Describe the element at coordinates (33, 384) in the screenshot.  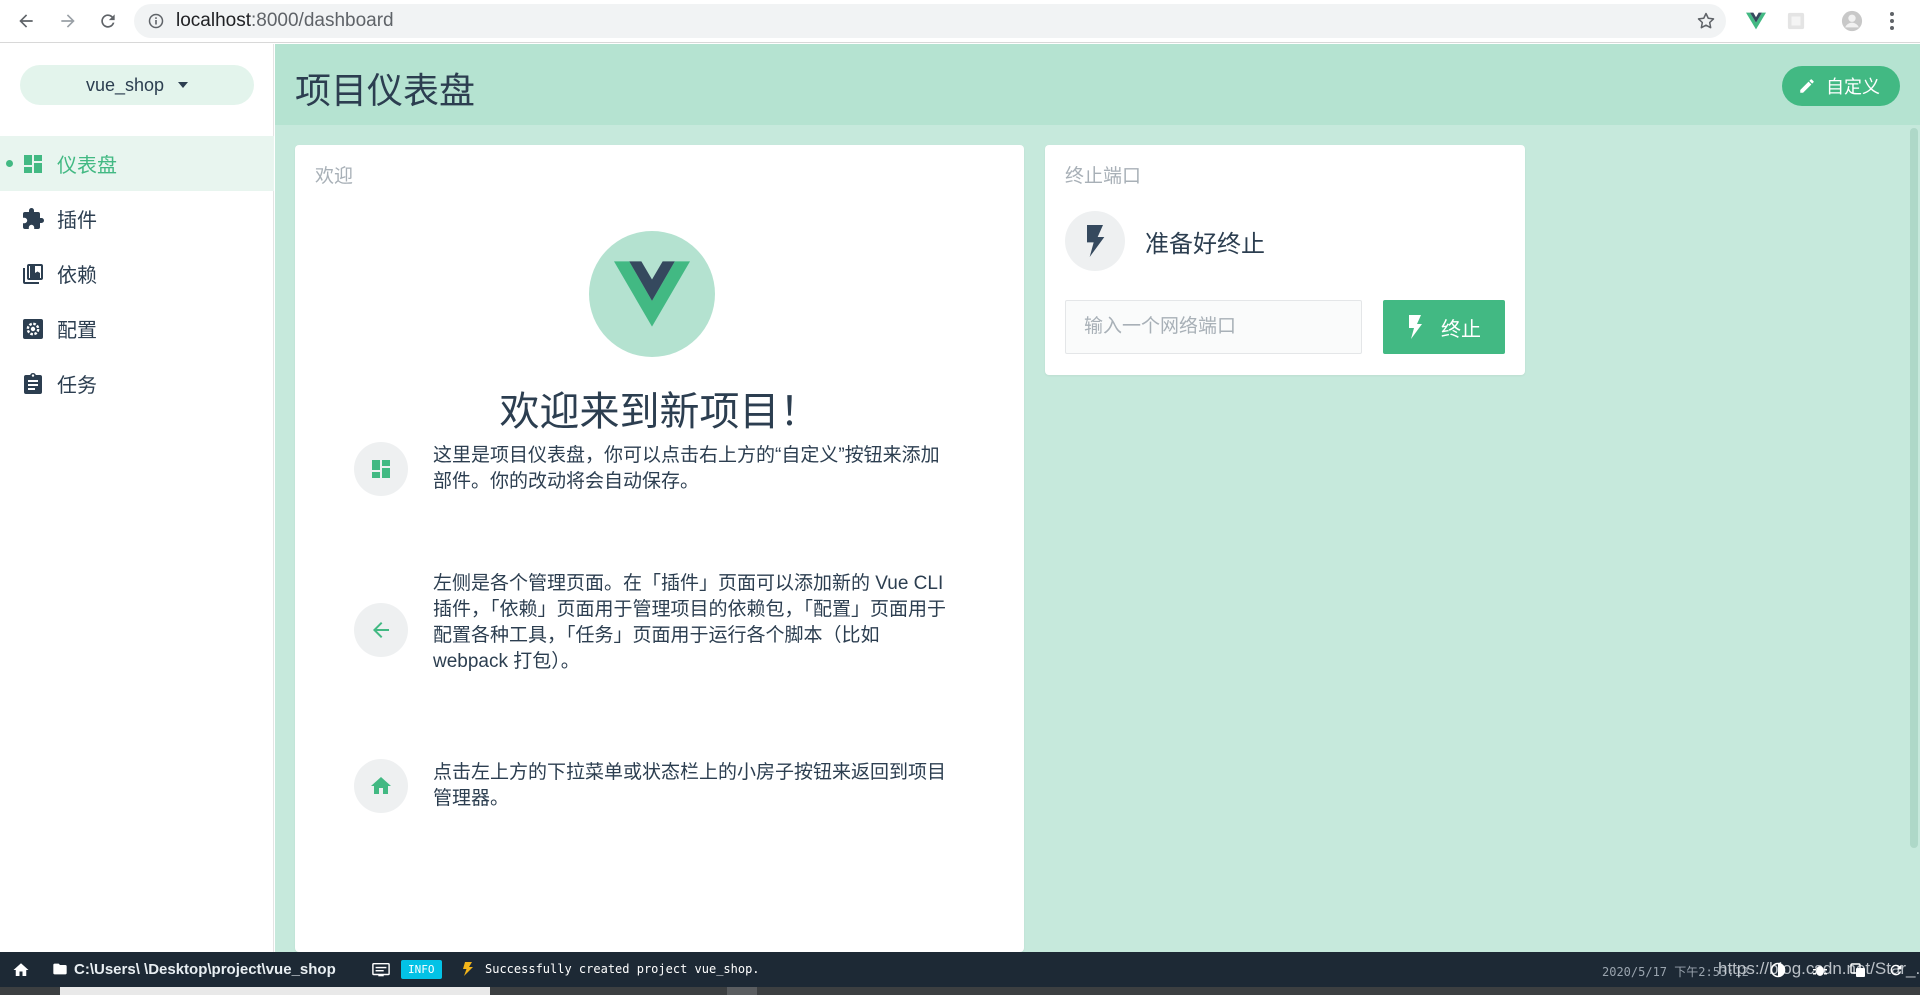
I see `clipboard-icon` at that location.